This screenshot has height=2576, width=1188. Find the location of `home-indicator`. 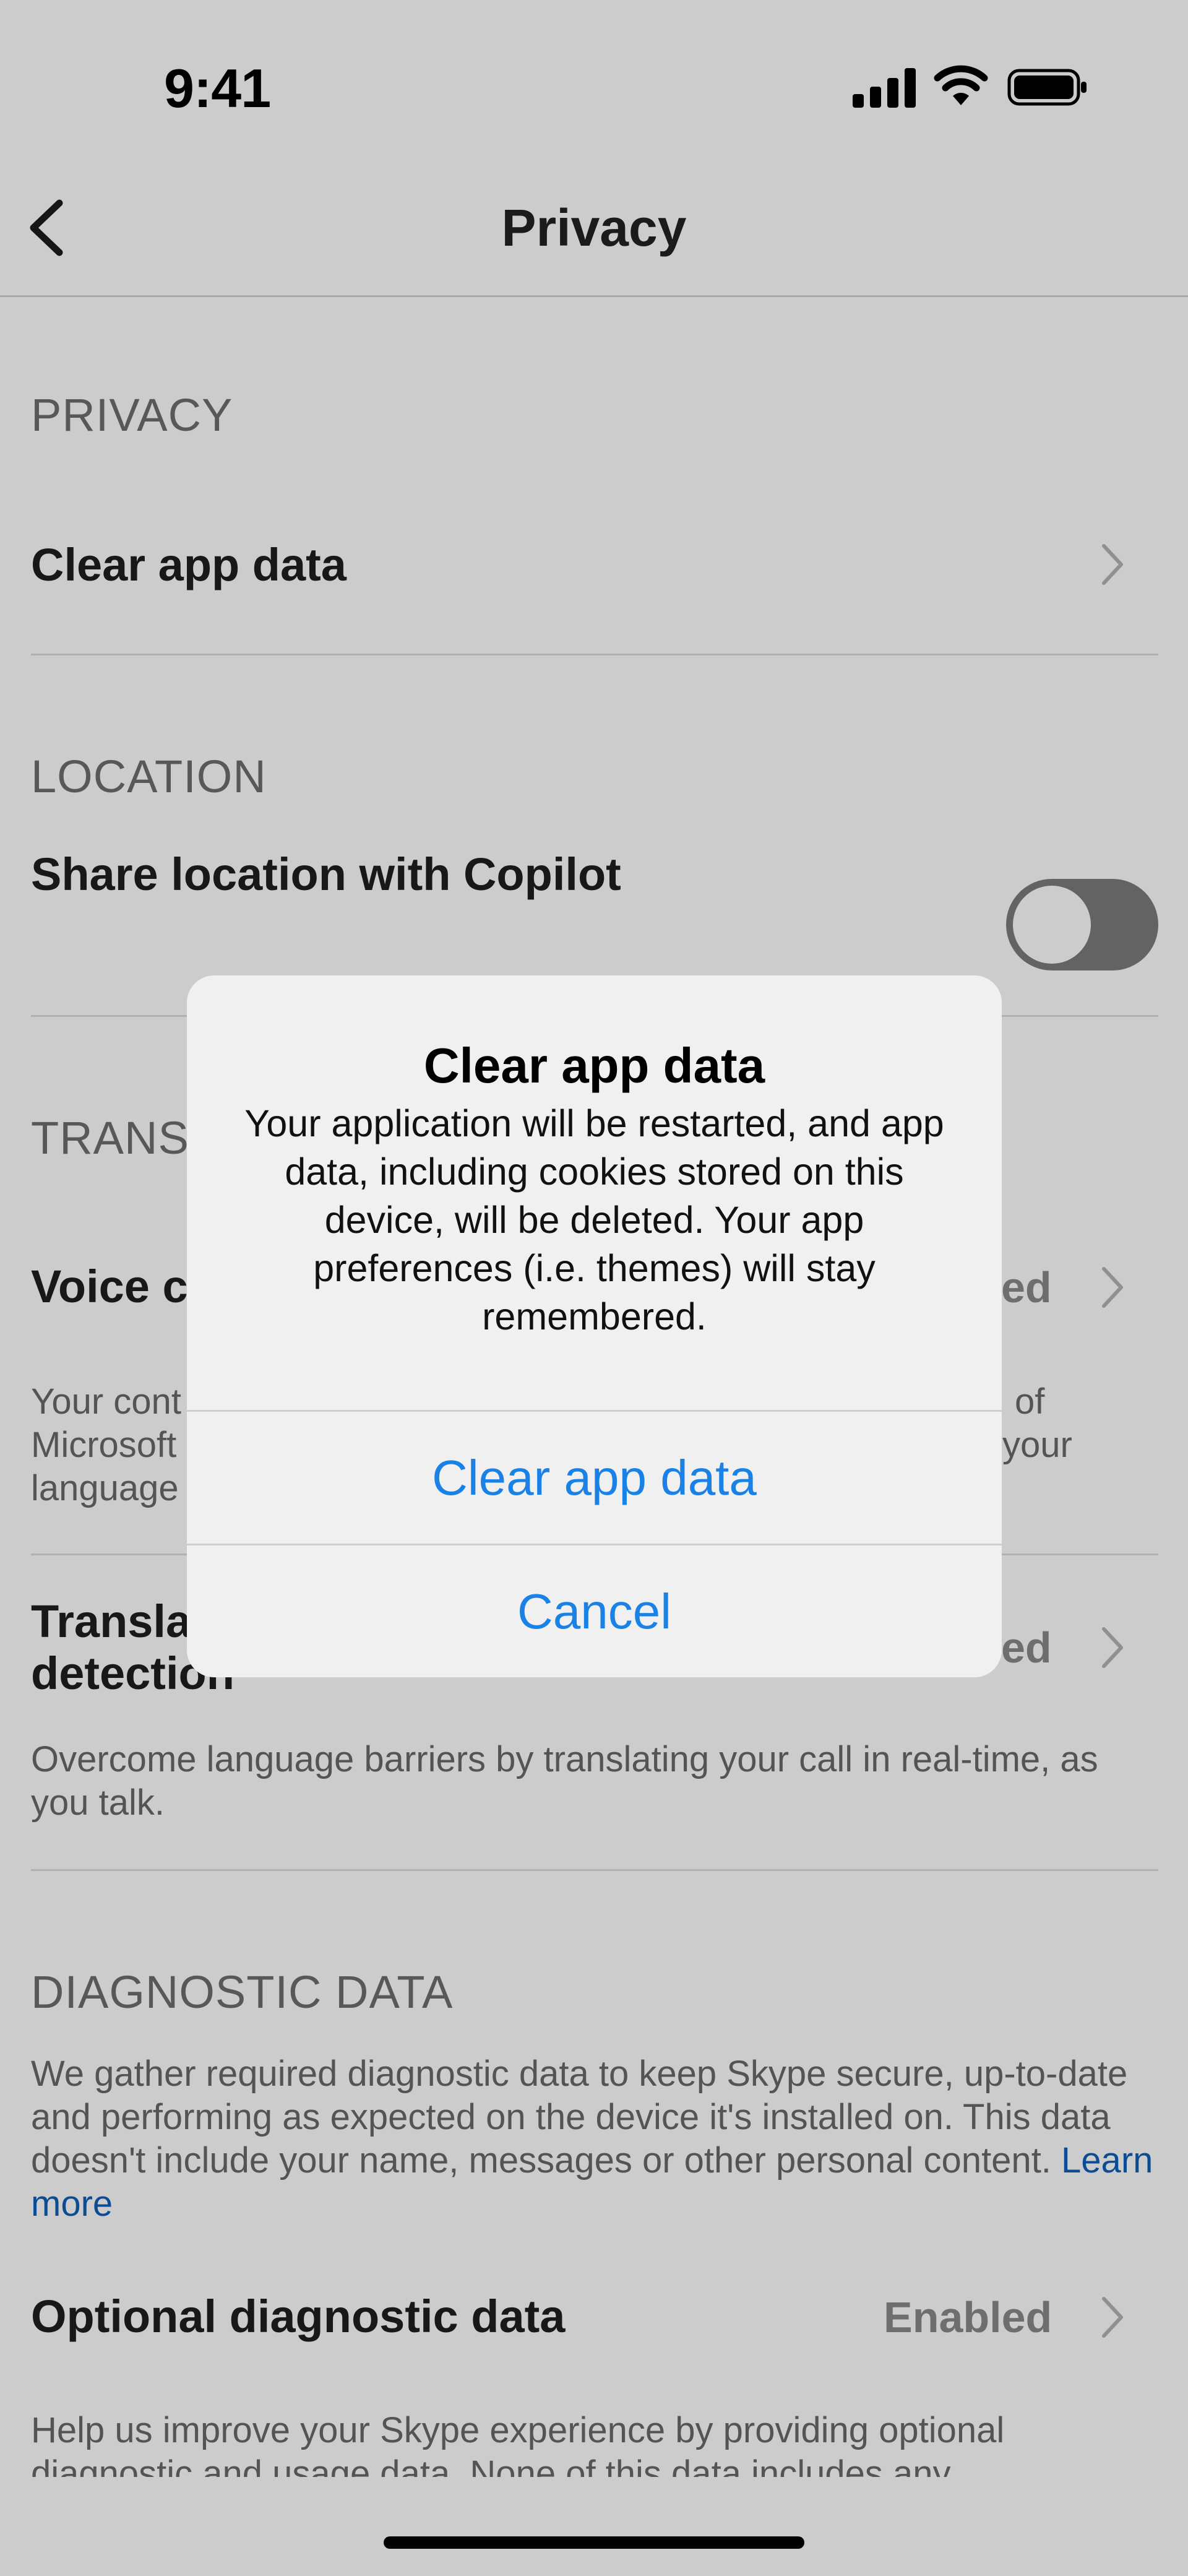

home-indicator is located at coordinates (594, 2542).